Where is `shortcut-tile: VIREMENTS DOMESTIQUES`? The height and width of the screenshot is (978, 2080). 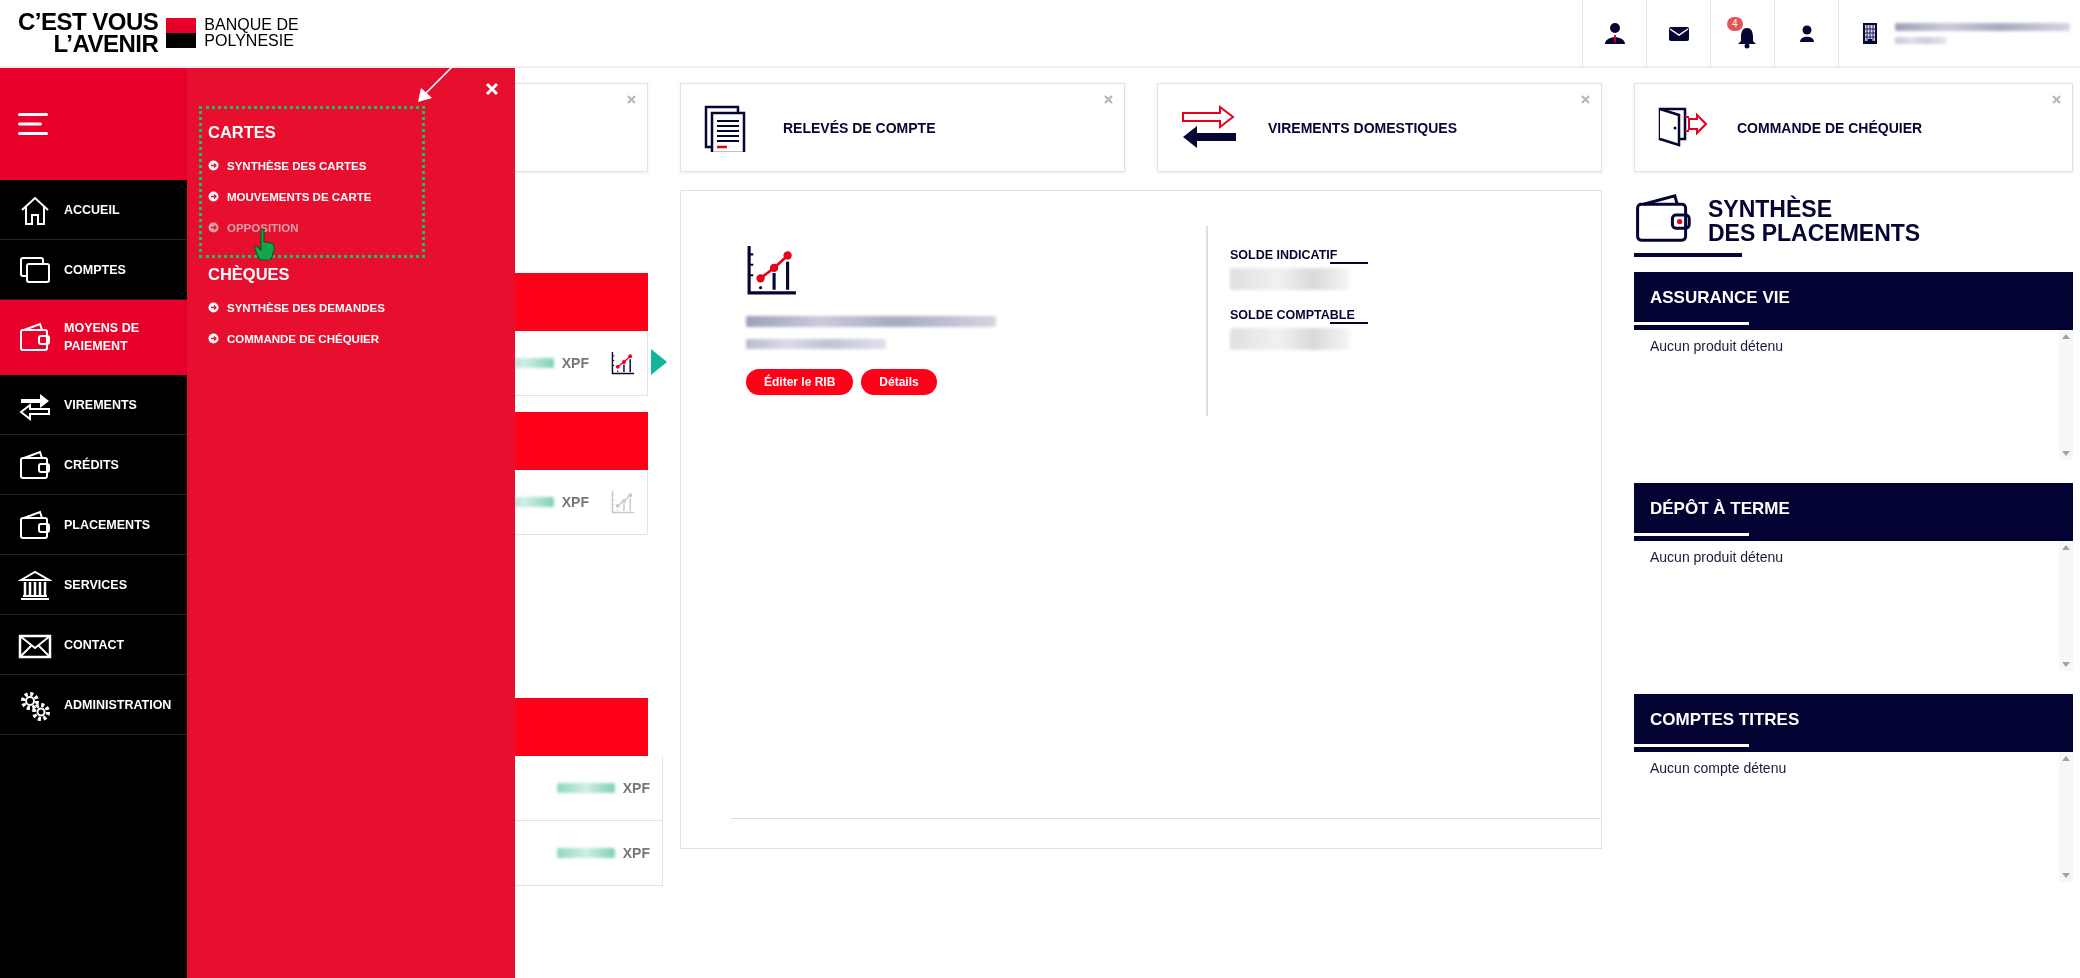 shortcut-tile: VIREMENTS DOMESTIQUES is located at coordinates (1379, 127).